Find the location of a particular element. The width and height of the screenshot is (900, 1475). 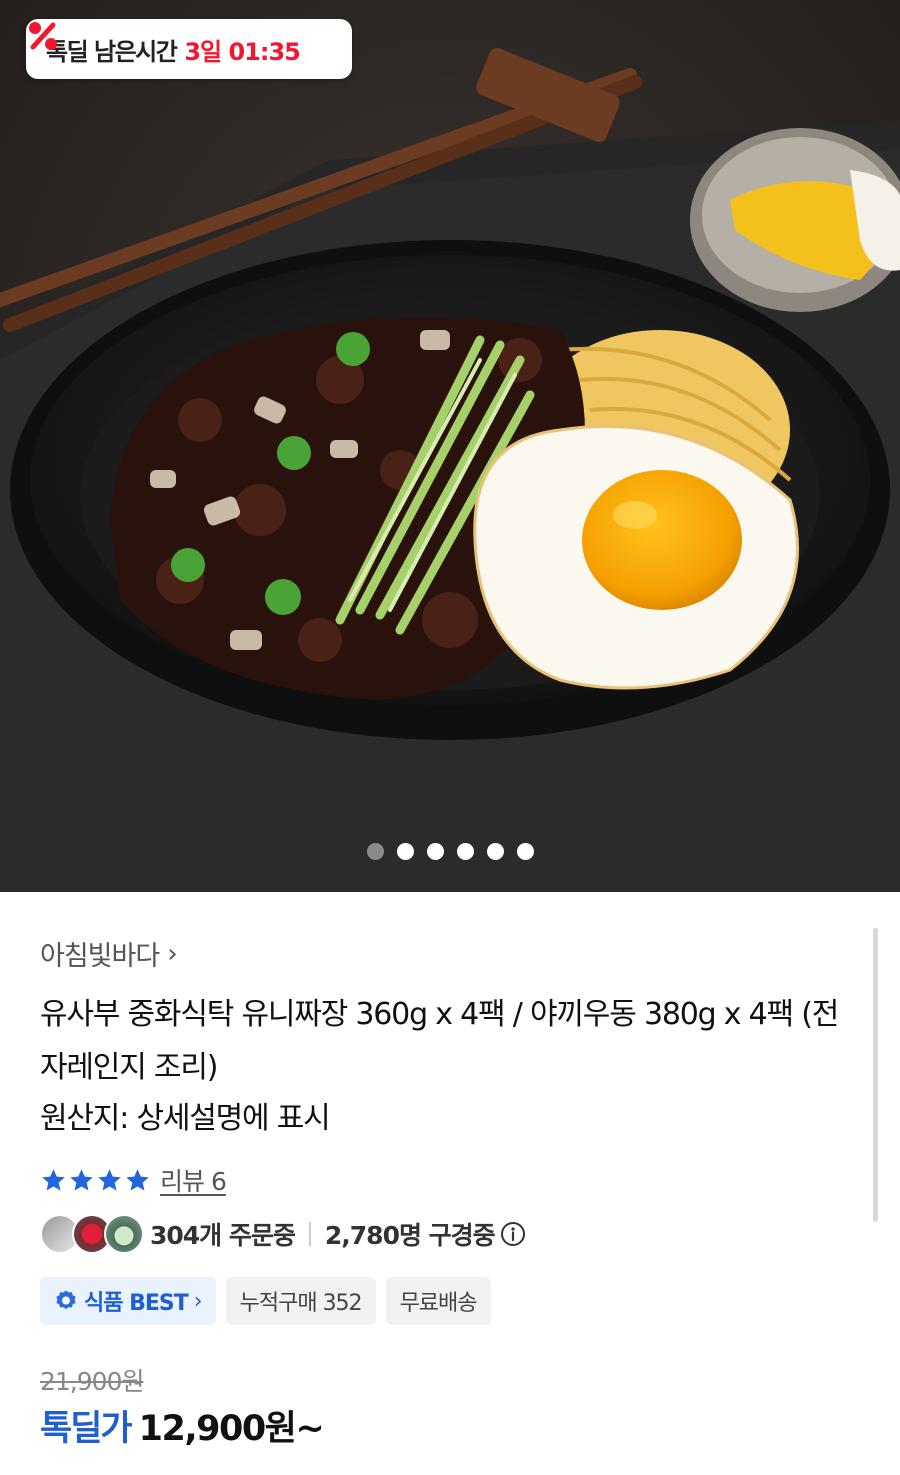

deal-price-row: 톡딜가 12,900원~ is located at coordinates (182, 1425).